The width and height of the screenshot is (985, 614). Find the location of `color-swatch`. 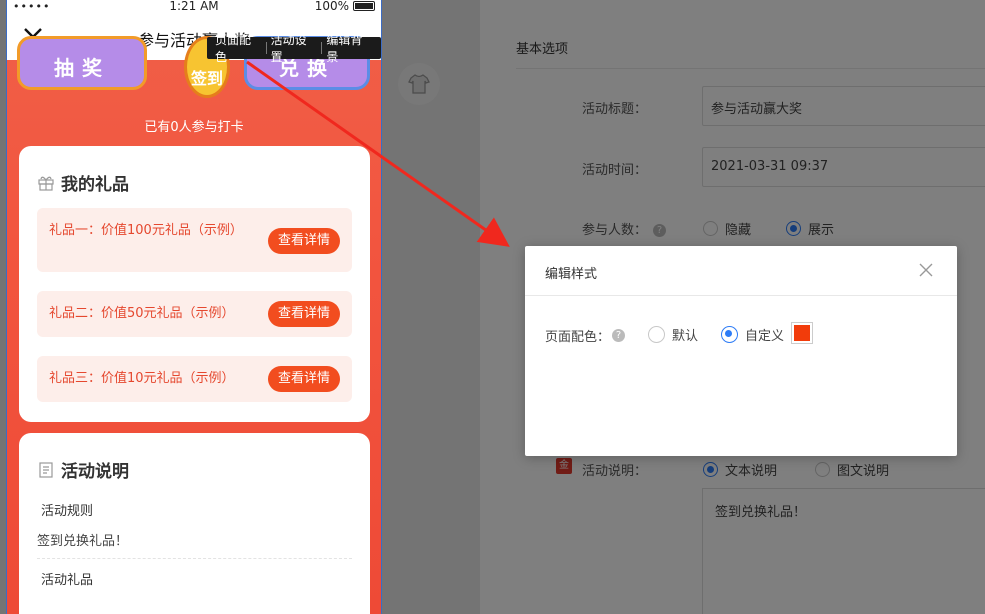

color-swatch is located at coordinates (802, 333).